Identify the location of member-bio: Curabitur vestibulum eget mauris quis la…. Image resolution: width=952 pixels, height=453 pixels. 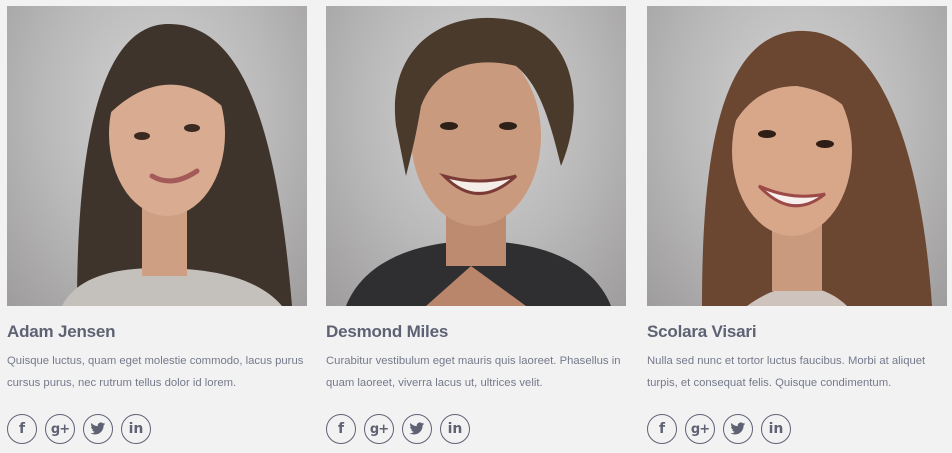
(473, 372).